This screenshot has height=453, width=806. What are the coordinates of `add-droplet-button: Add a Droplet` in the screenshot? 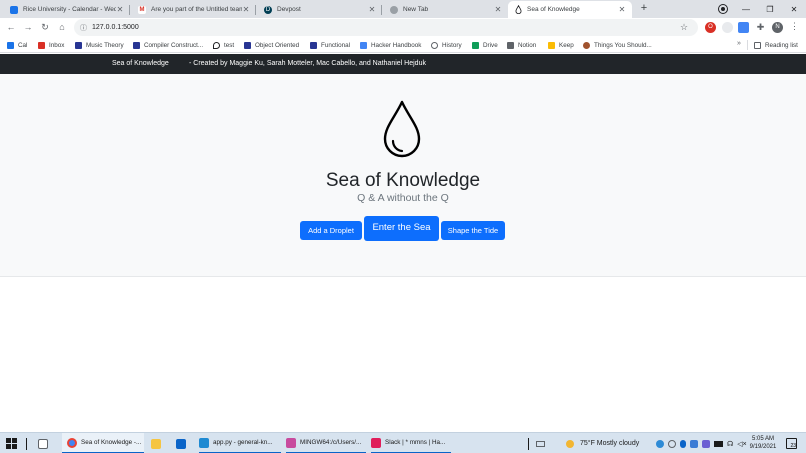 It's located at (331, 230).